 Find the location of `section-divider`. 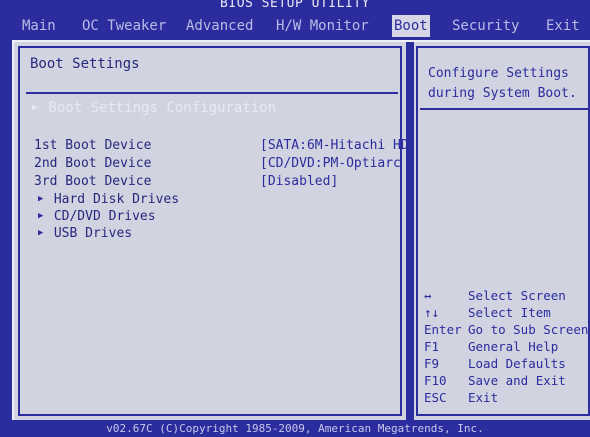

section-divider is located at coordinates (212, 93).